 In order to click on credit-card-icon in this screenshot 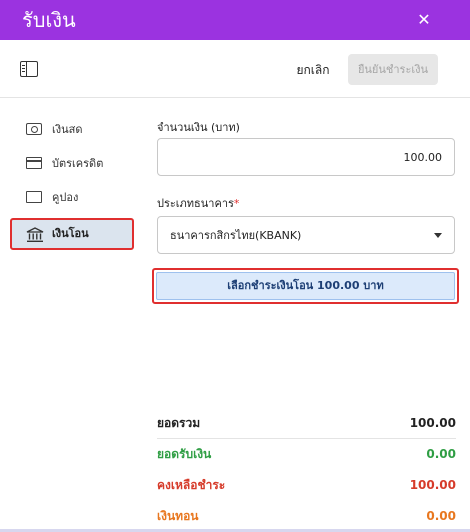, I will do `click(34, 163)`.